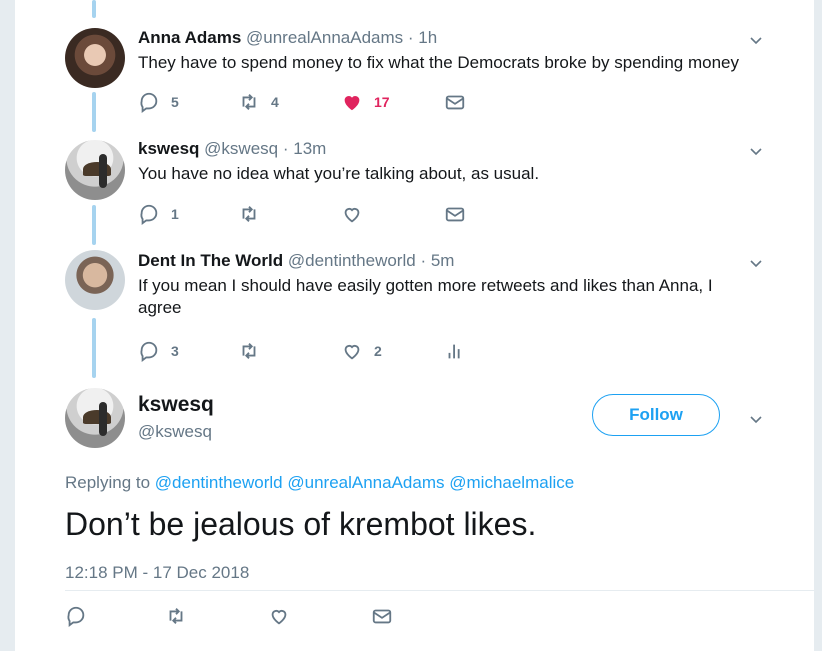 The image size is (822, 651). What do you see at coordinates (365, 102) in the screenshot?
I see `like-button: 17` at bounding box center [365, 102].